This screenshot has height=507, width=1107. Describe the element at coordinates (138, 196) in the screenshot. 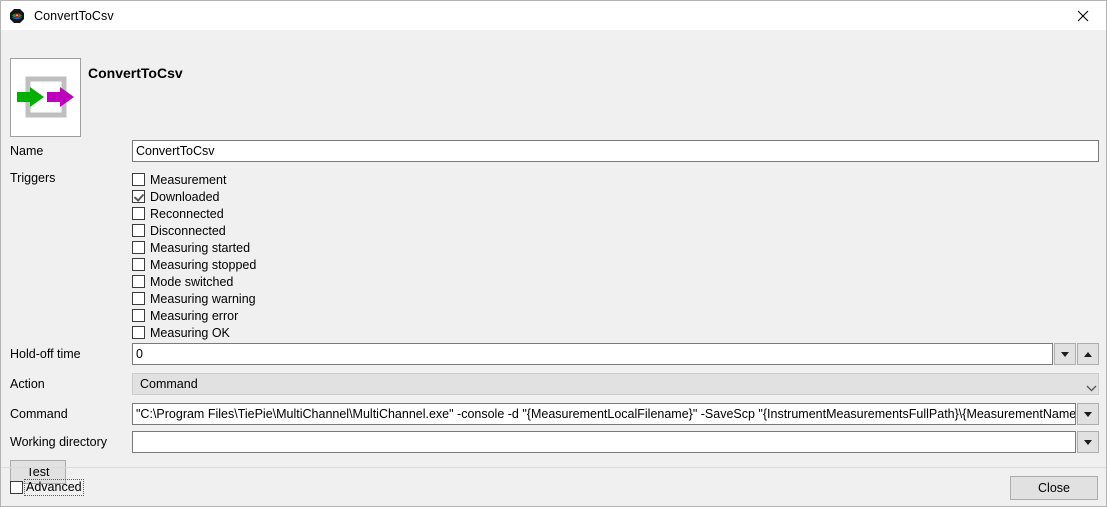

I see `checkbox-box-checked` at that location.